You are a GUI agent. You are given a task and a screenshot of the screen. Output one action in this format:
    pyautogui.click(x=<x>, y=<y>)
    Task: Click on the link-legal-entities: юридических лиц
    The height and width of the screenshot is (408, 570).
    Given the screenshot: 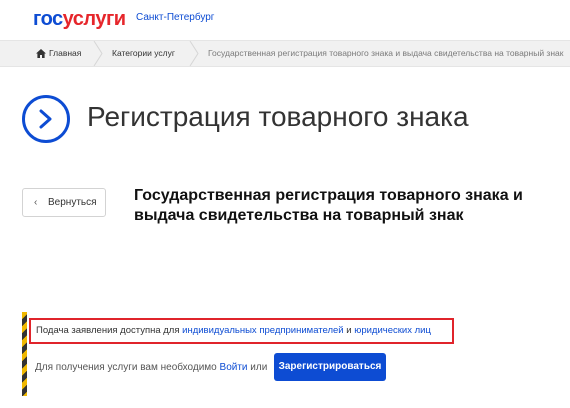 What is the action you would take?
    pyautogui.click(x=392, y=330)
    